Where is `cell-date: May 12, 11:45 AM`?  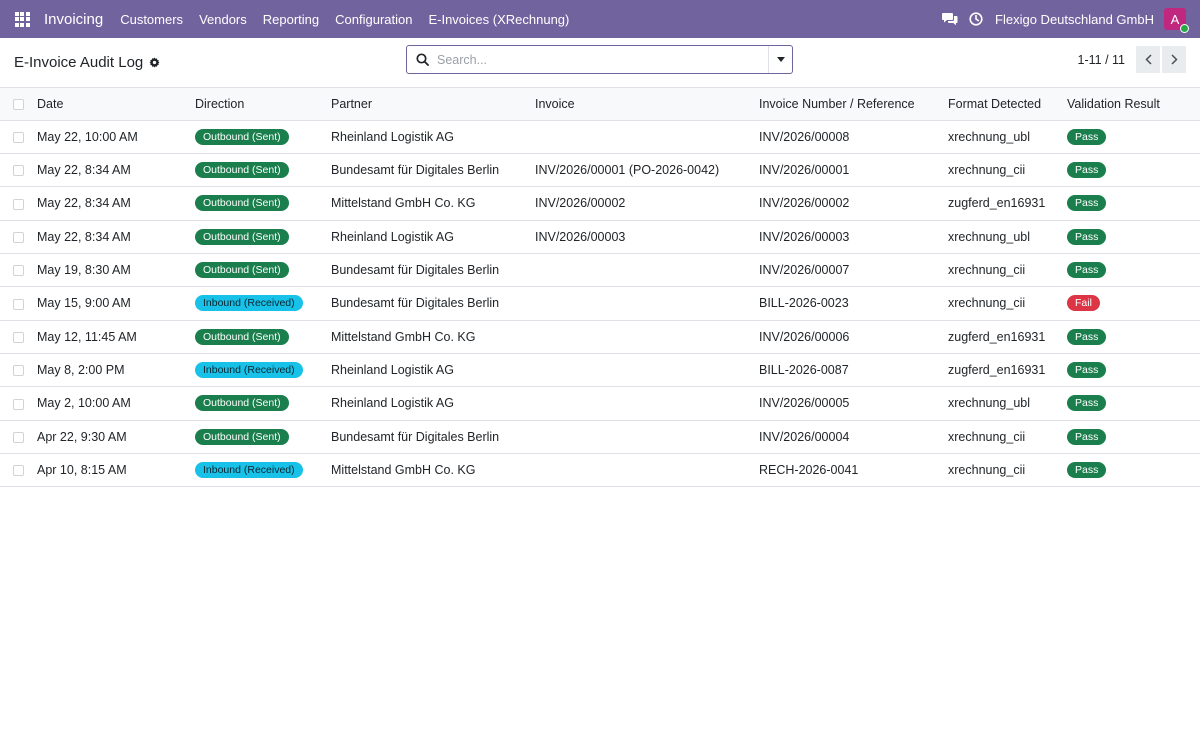 cell-date: May 12, 11:45 AM is located at coordinates (116, 337).